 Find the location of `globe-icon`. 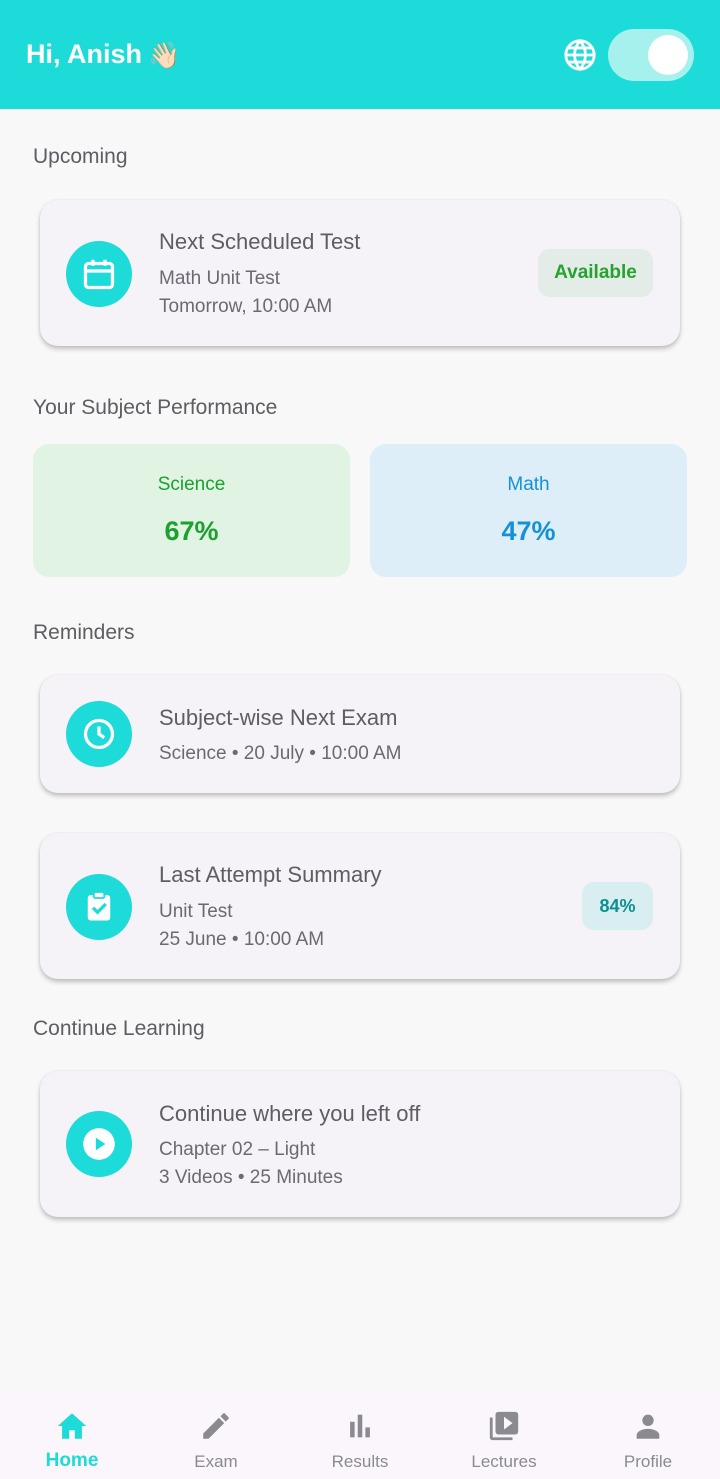

globe-icon is located at coordinates (580, 55).